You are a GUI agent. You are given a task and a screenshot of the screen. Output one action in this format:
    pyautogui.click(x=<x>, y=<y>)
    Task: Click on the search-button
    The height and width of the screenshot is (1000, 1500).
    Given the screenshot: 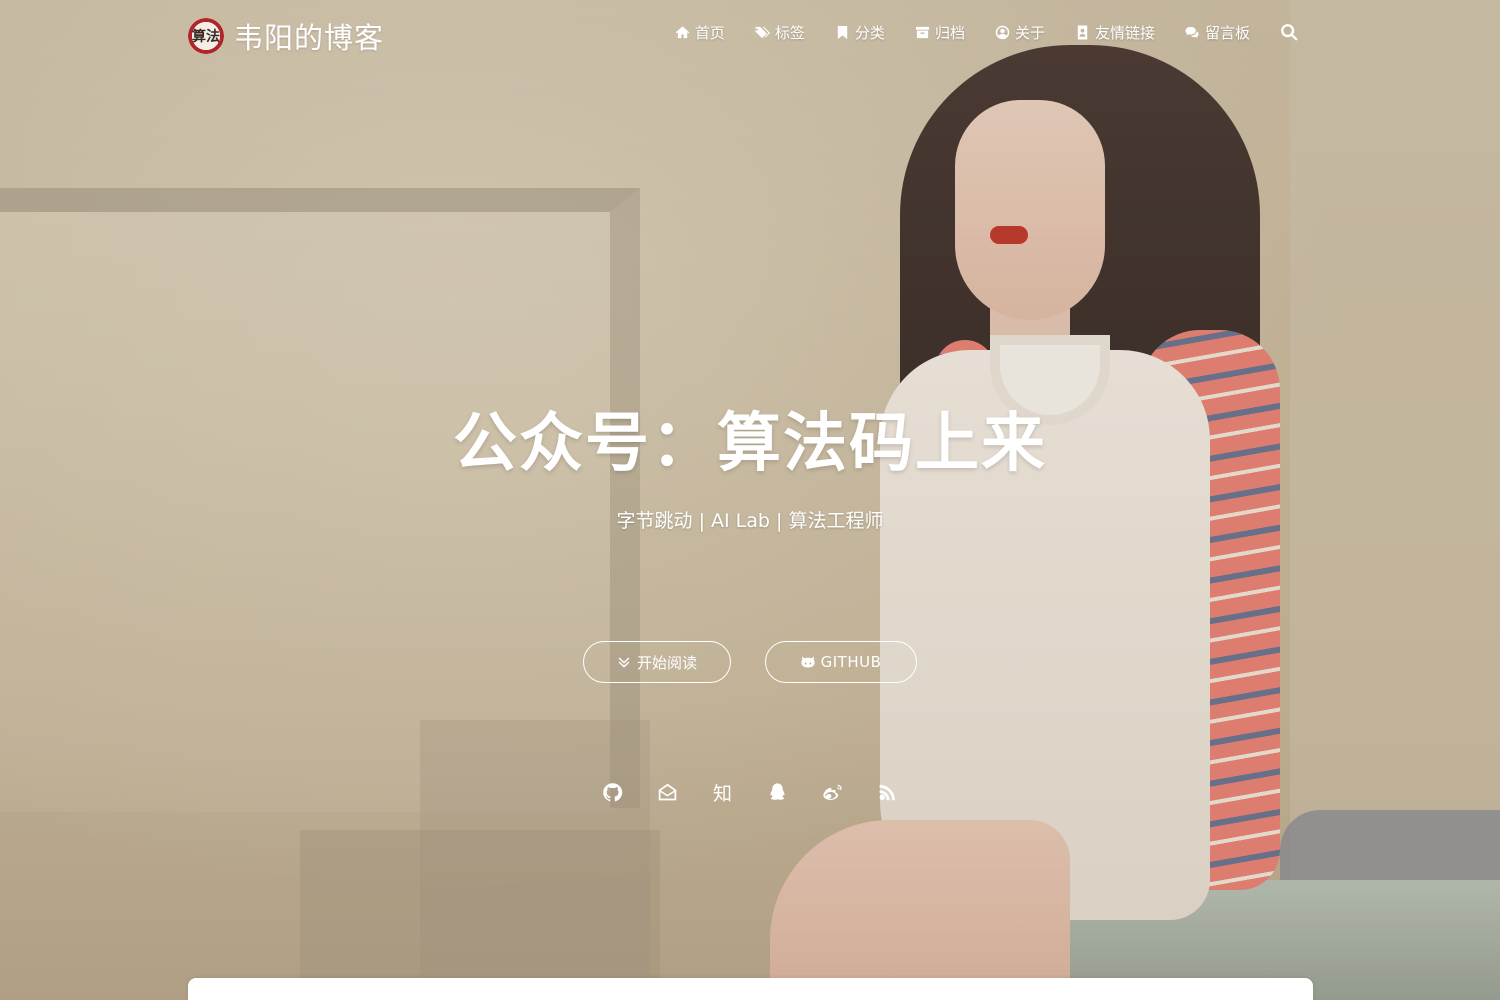 What is the action you would take?
    pyautogui.click(x=1290, y=33)
    